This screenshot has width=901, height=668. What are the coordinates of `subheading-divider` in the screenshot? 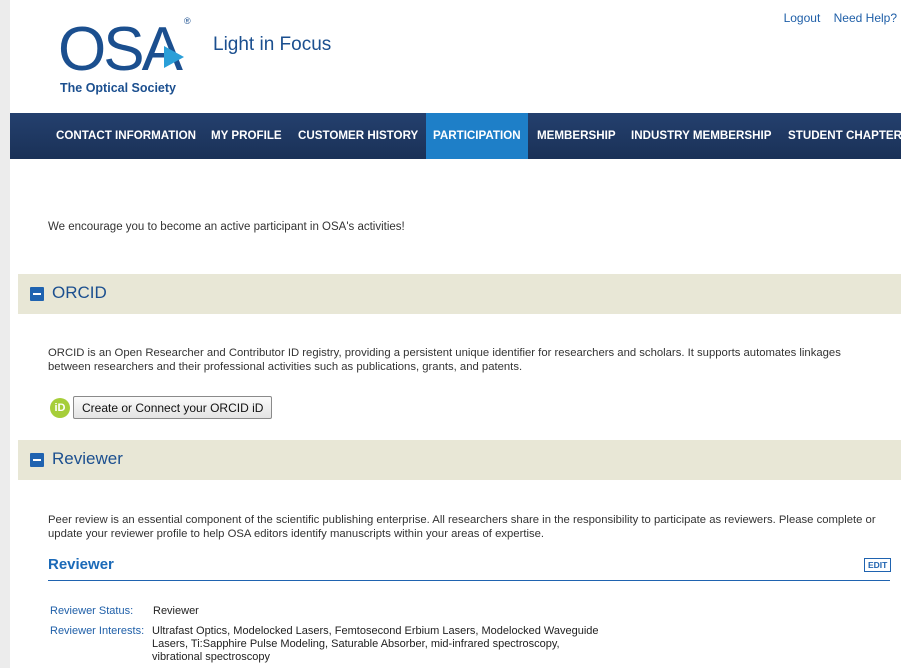 It's located at (469, 580).